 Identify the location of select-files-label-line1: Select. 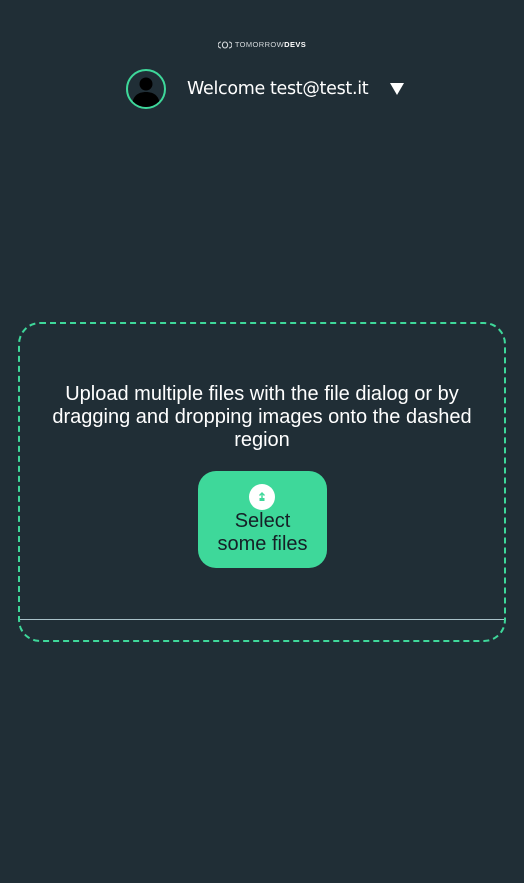
(262, 521).